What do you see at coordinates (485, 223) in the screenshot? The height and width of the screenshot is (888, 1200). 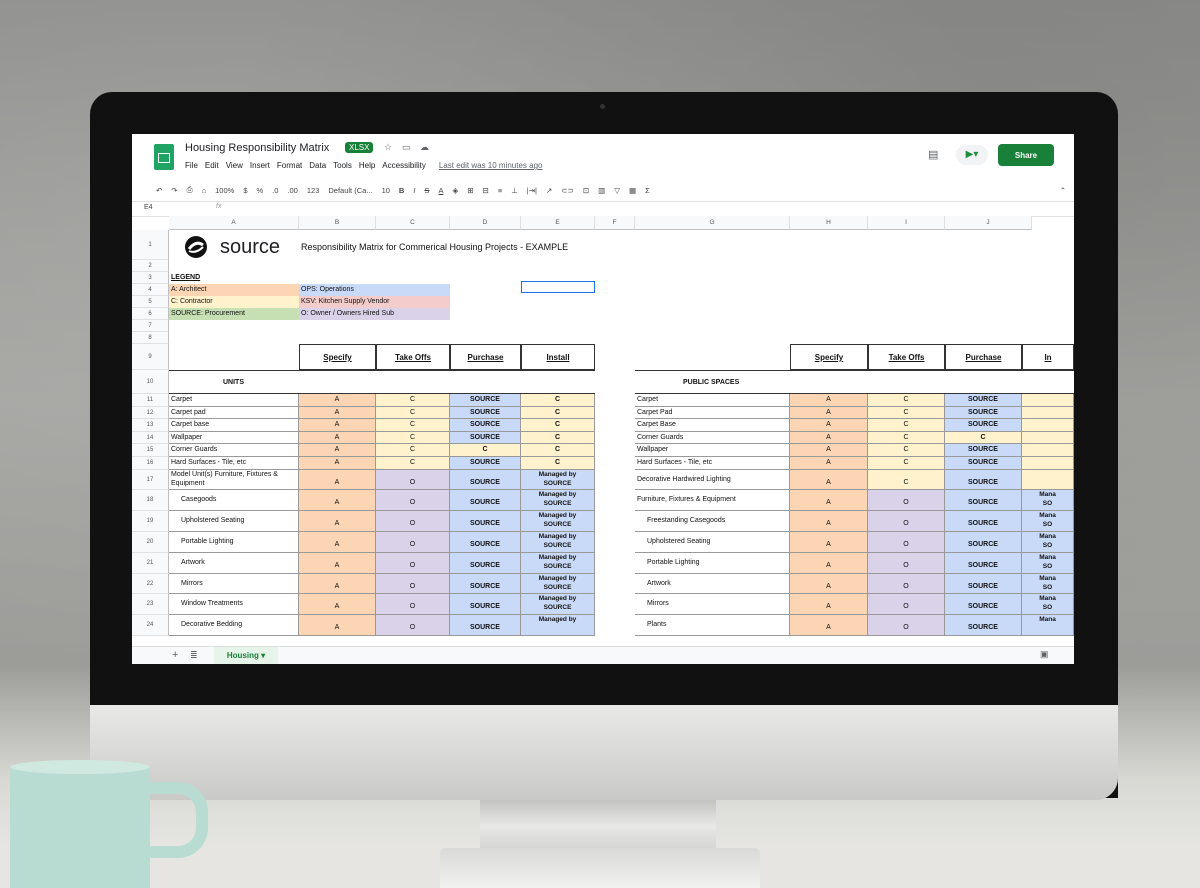 I see `column-header: D` at bounding box center [485, 223].